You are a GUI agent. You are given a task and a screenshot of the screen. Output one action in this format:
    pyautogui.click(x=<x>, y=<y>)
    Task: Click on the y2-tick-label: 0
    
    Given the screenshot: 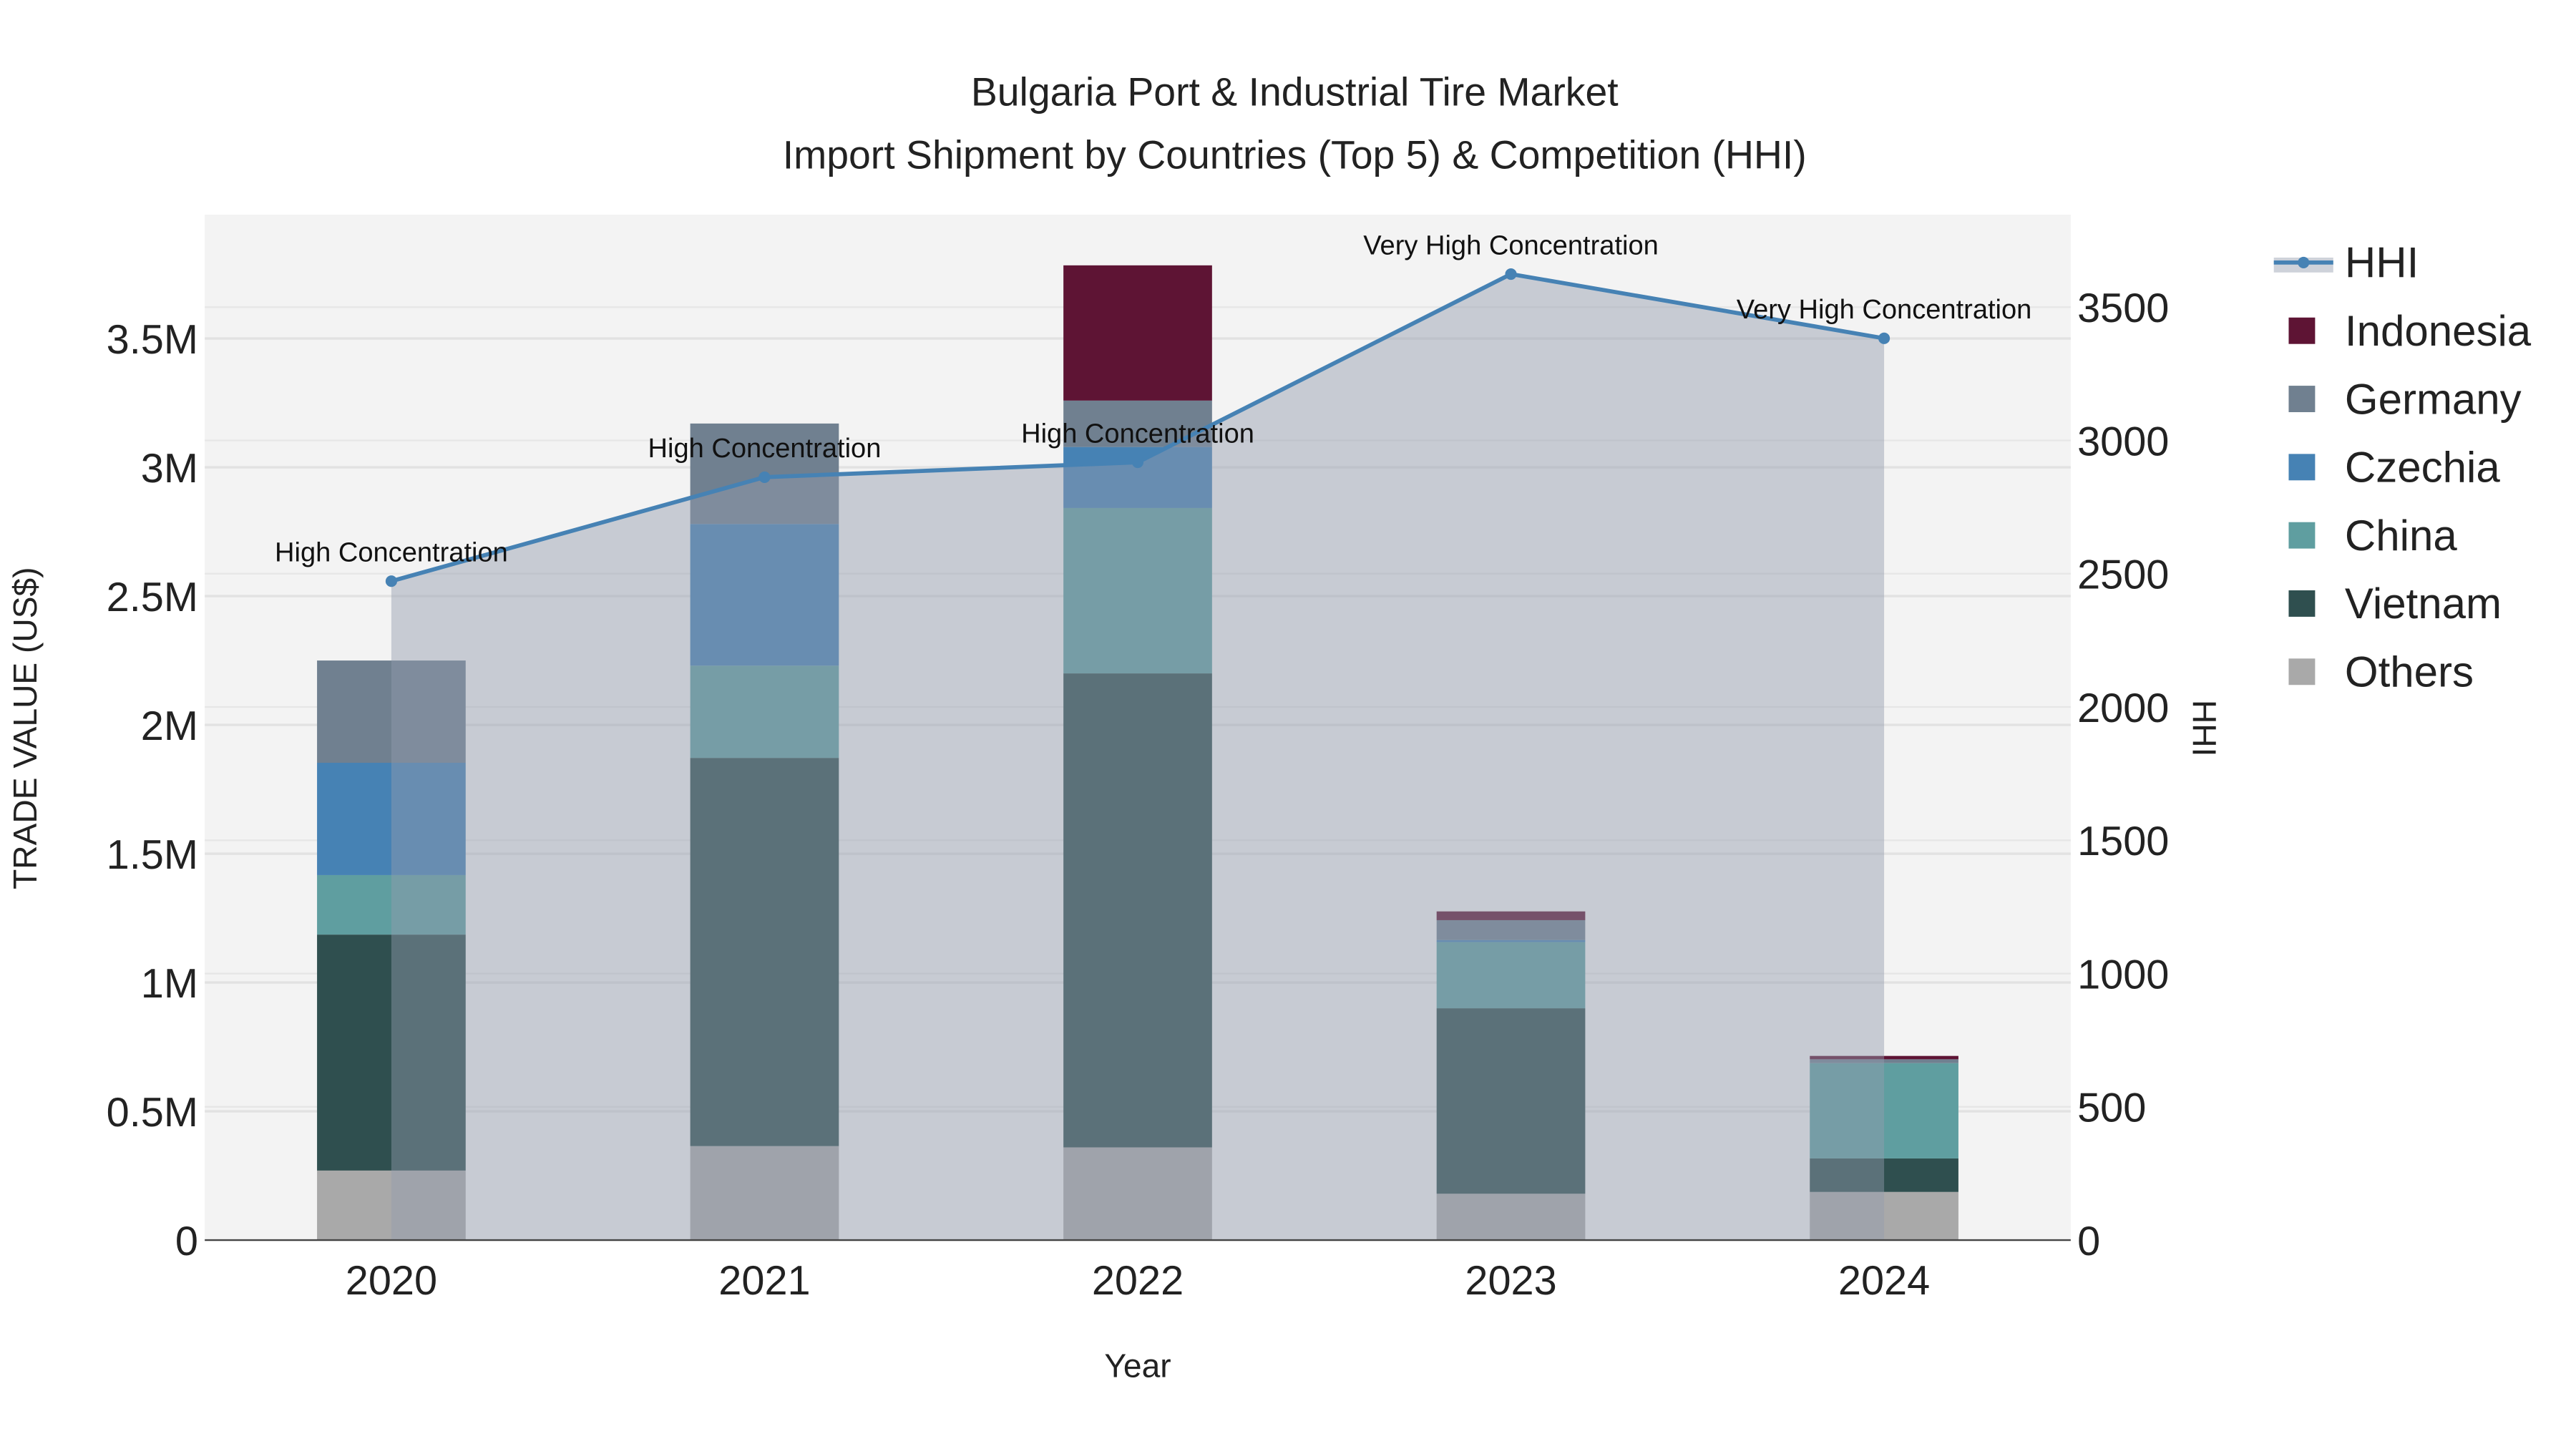 What is the action you would take?
    pyautogui.click(x=2088, y=1241)
    